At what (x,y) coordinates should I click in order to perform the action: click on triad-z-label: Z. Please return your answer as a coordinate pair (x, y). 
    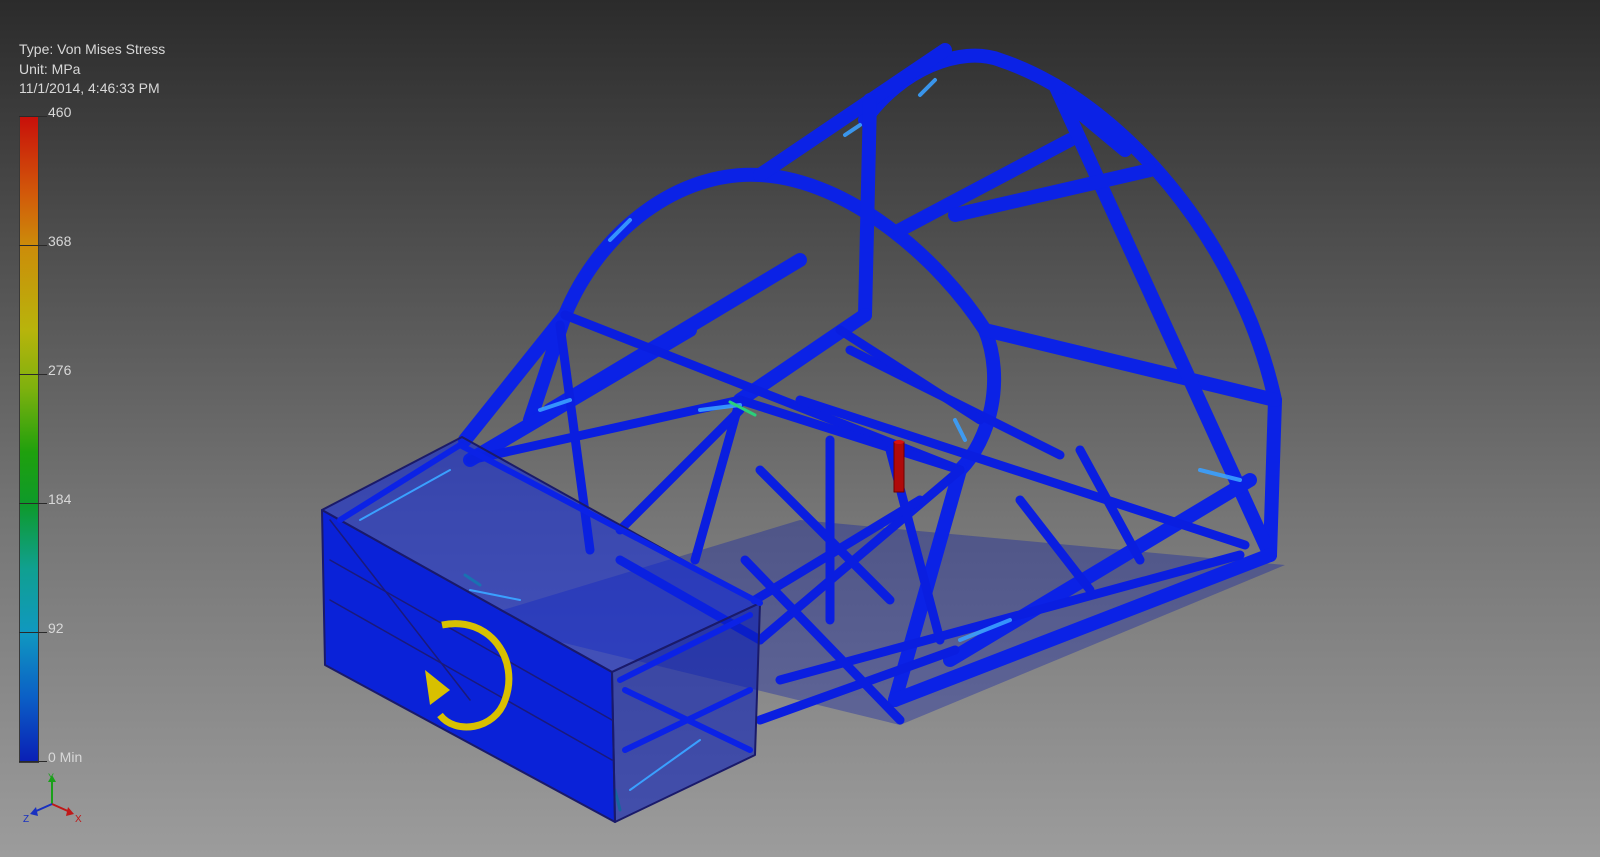
    Looking at the image, I should click on (26, 819).